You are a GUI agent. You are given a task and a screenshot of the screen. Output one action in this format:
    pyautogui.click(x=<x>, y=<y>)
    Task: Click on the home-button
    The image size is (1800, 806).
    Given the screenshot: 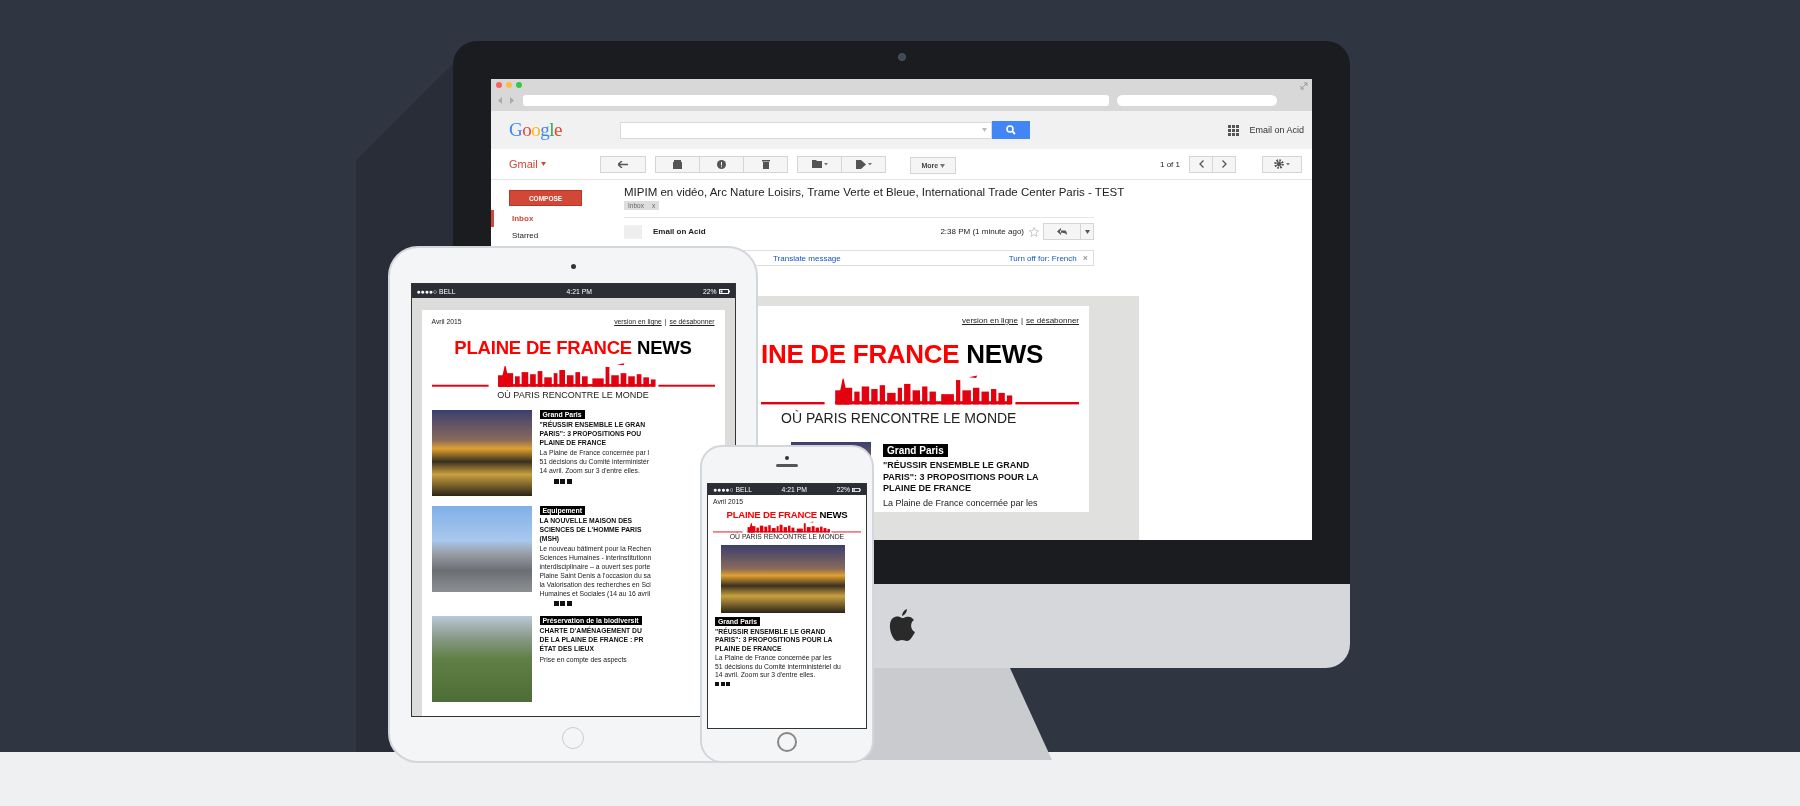 What is the action you would take?
    pyautogui.click(x=787, y=742)
    